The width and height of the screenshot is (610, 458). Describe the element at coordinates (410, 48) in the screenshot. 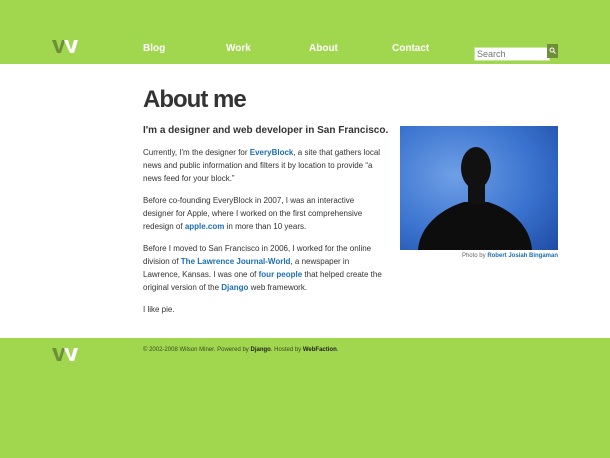

I see `nav-contact-link: Contact` at that location.